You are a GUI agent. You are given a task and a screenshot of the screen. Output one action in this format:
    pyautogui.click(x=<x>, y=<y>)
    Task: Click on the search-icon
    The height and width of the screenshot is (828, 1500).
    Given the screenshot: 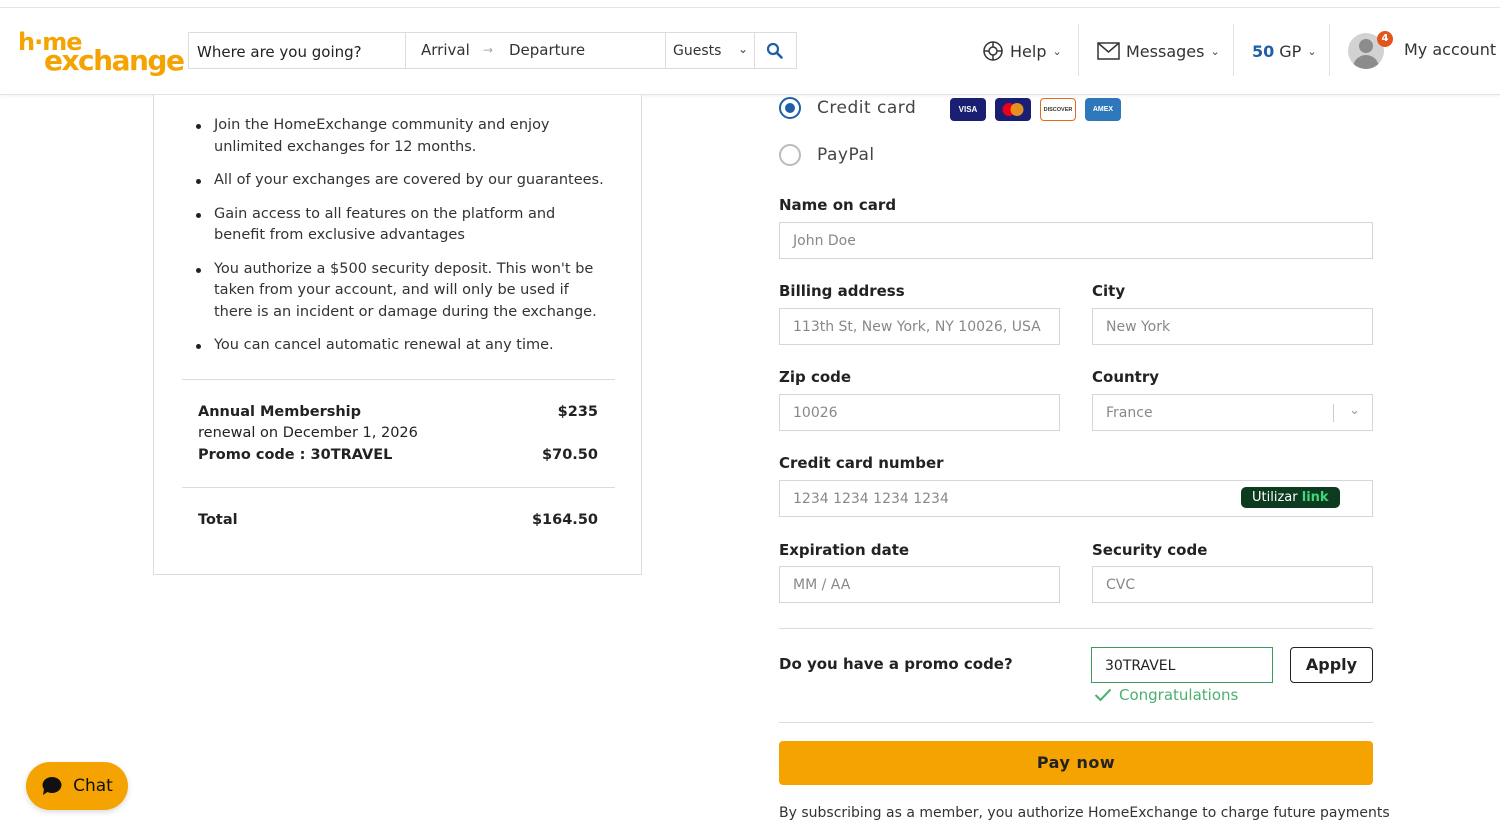 What is the action you would take?
    pyautogui.click(x=774, y=50)
    